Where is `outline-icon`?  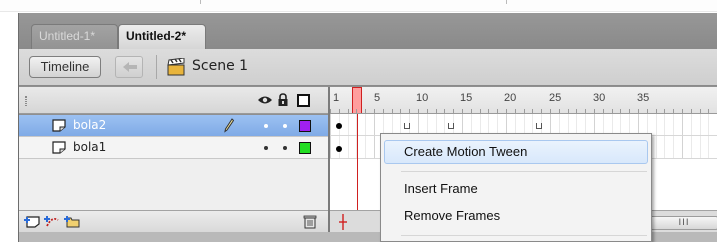 outline-icon is located at coordinates (303, 100).